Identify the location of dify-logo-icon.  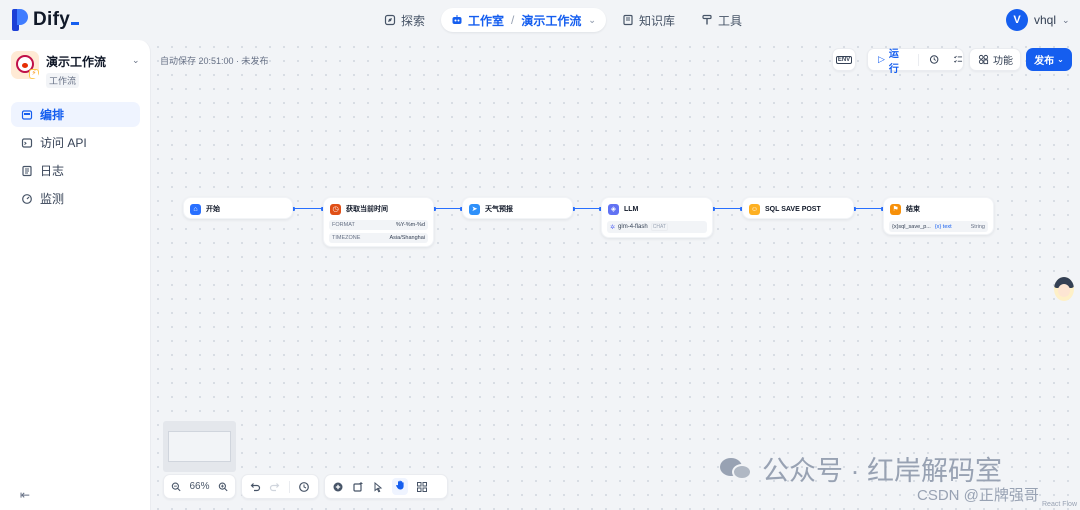
(20, 20).